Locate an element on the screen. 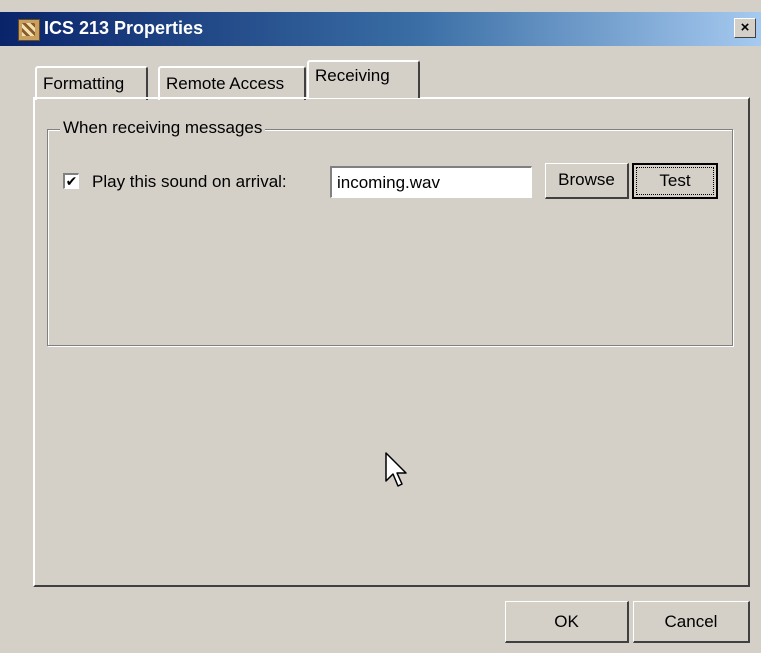  ok-button: OK is located at coordinates (567, 622).